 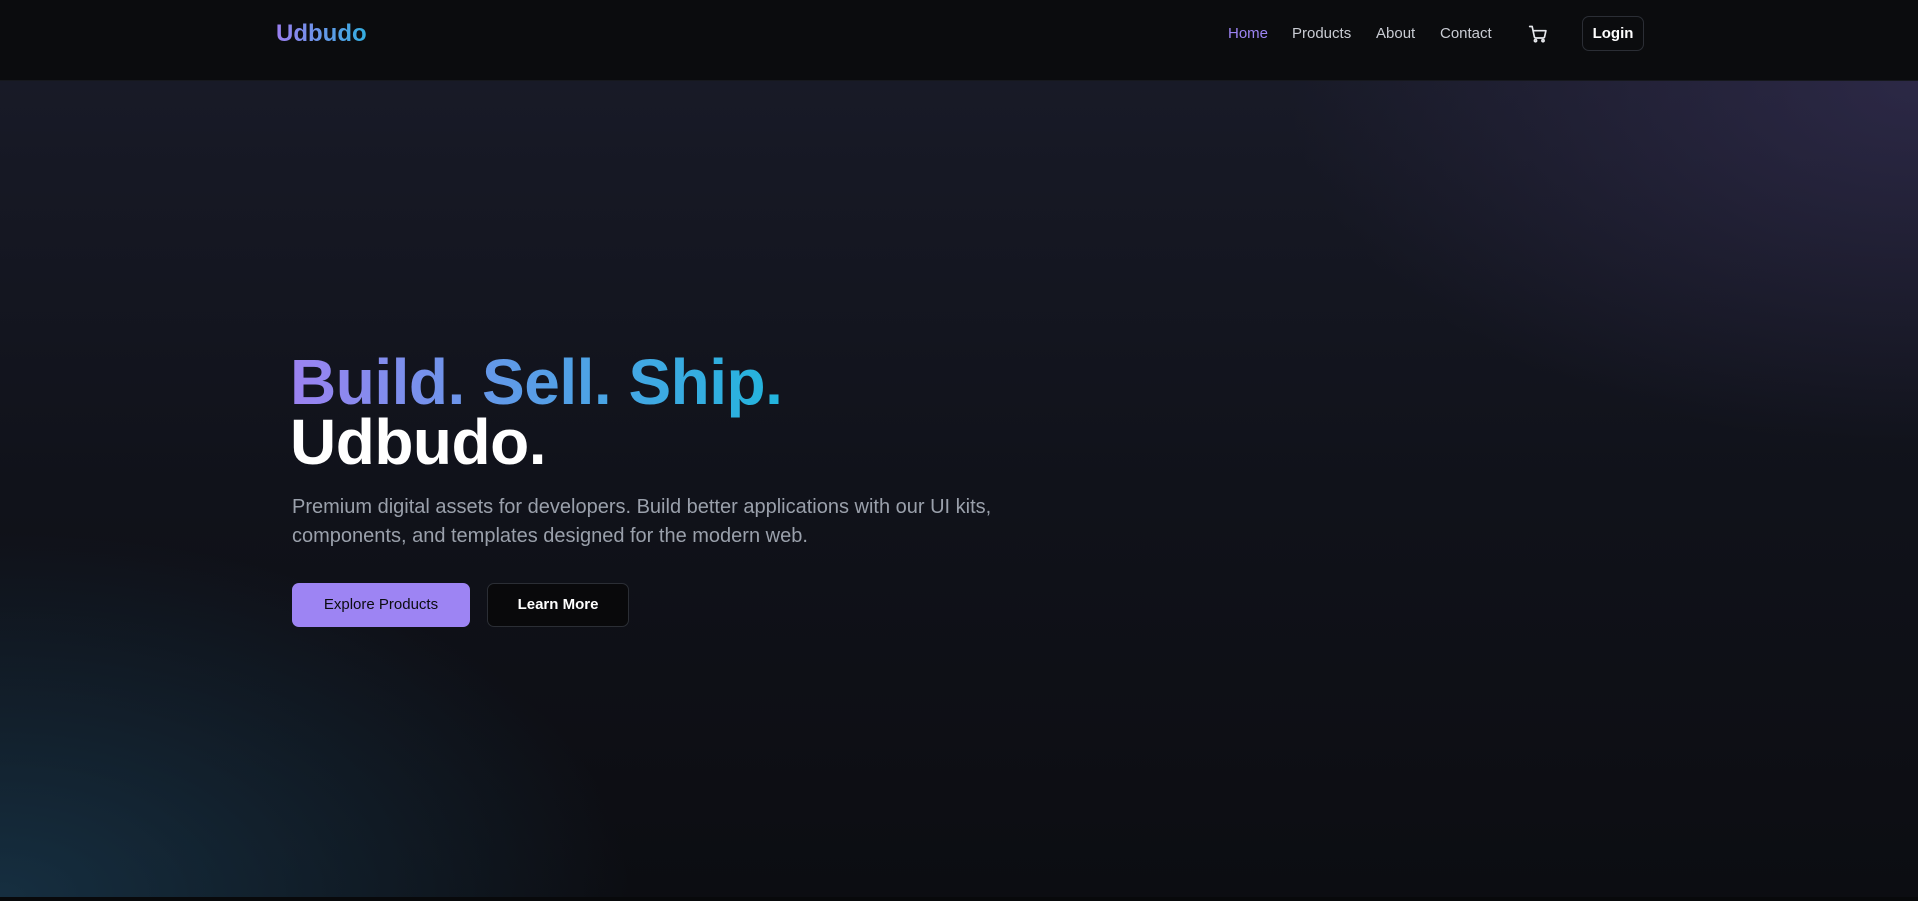 I want to click on login-button: Login, so click(x=1613, y=33).